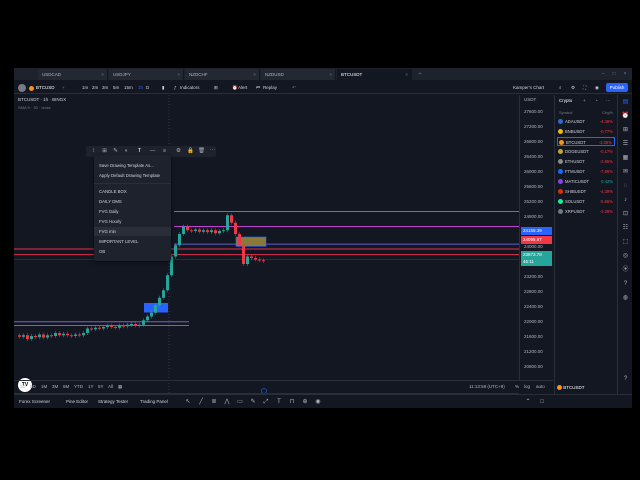  Describe the element at coordinates (227, 402) in the screenshot. I see `pattern-icon: ⋀` at that location.